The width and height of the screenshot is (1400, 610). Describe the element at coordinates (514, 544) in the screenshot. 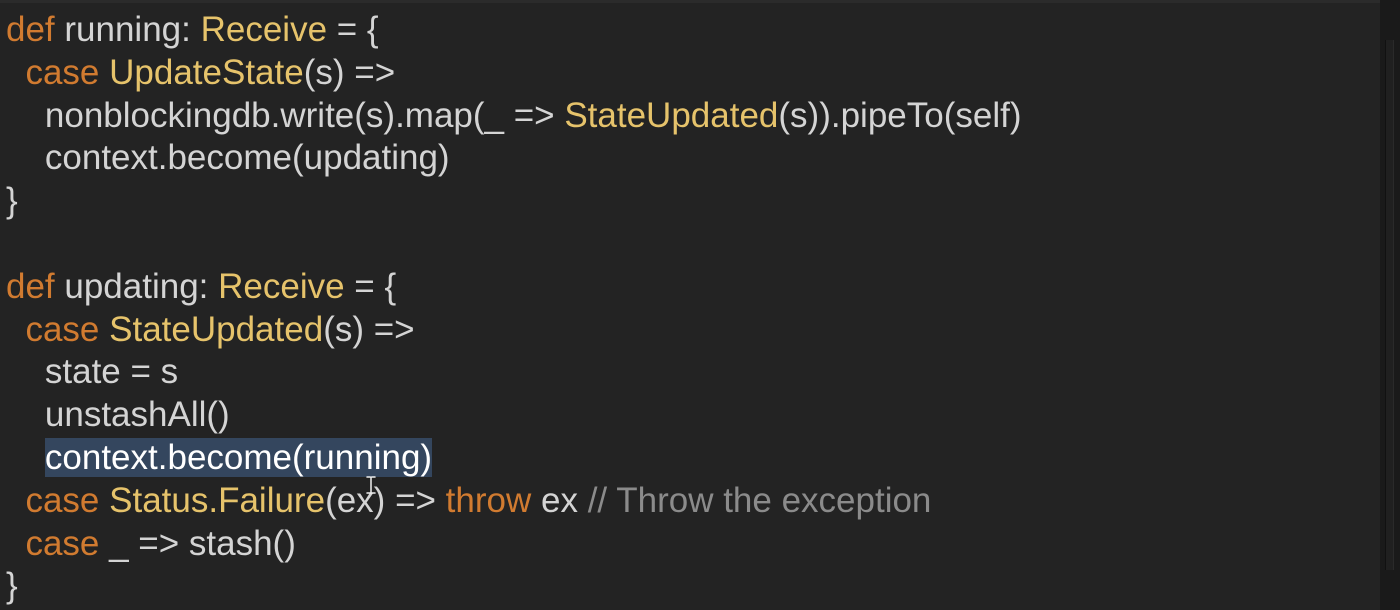

I see `code-line: case _ => stash()` at that location.